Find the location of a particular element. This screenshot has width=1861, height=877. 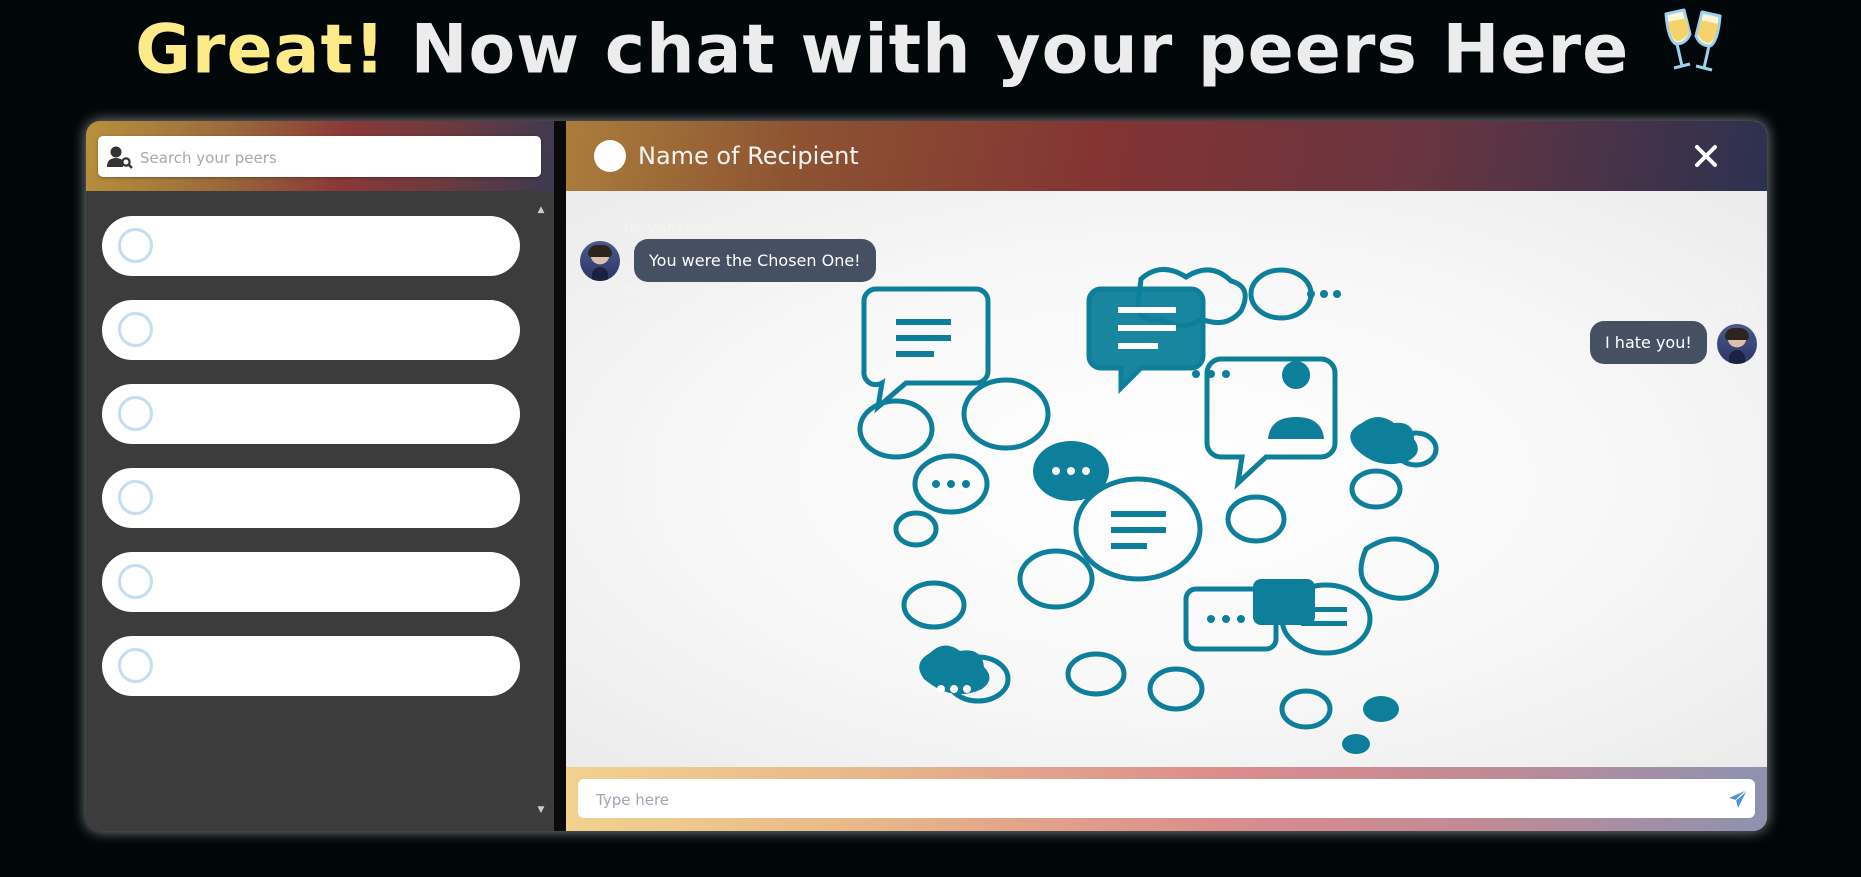

chat-header: Name of Recipient is located at coordinates (1166, 156).